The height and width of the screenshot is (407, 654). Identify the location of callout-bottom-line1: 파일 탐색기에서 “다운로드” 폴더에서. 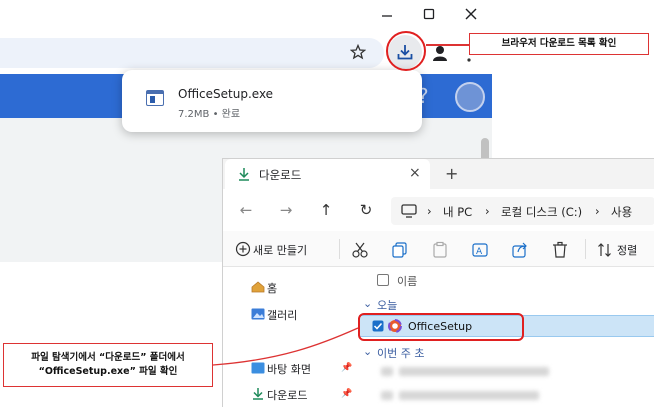
(108, 357).